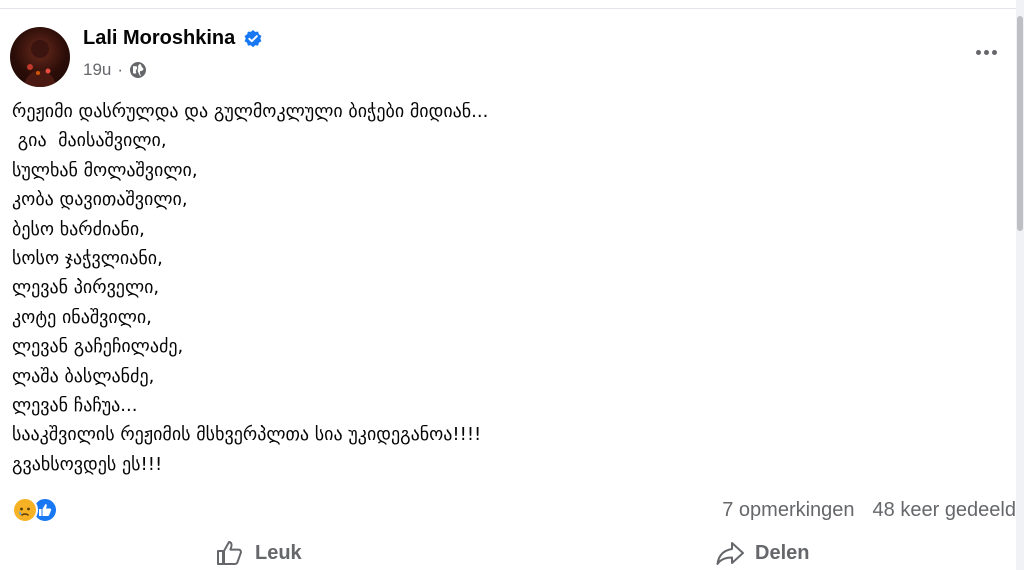 This screenshot has width=1024, height=570. Describe the element at coordinates (788, 510) in the screenshot. I see `comments-count: 7 opmerkingen` at that location.